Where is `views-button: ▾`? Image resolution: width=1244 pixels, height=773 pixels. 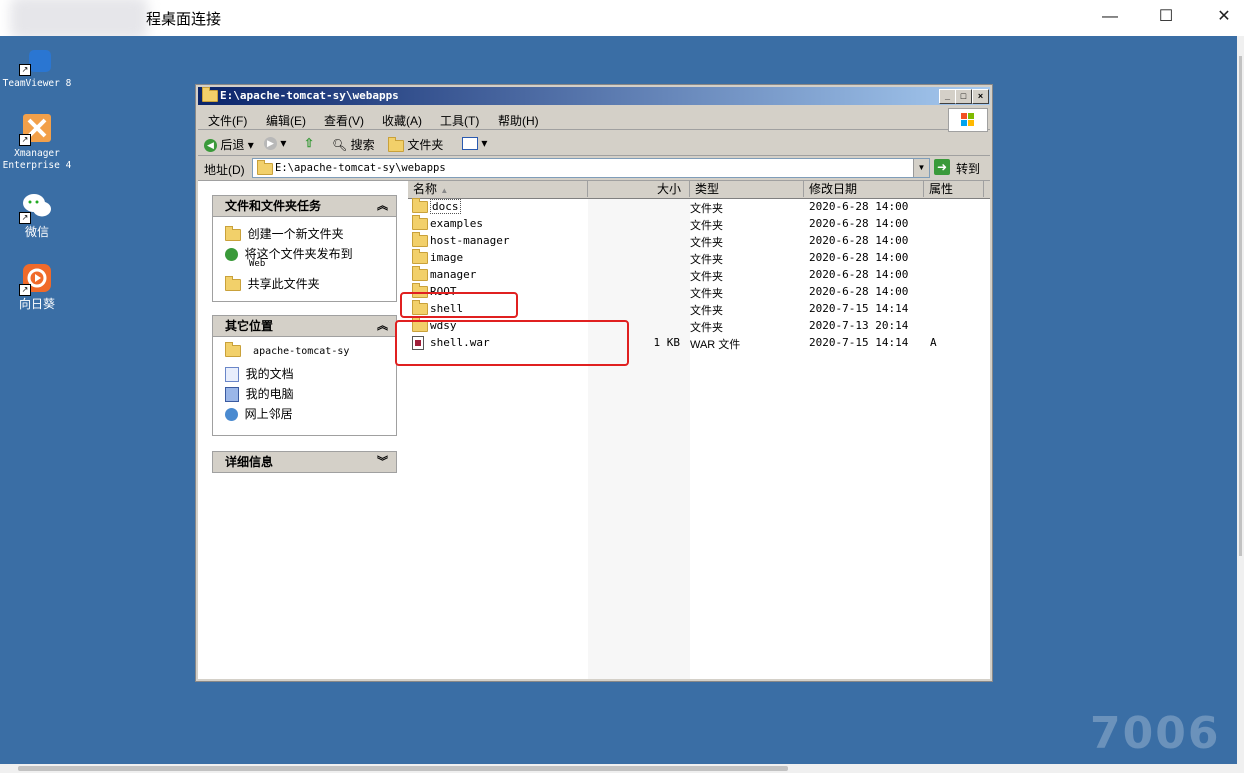
views-button: ▾ is located at coordinates (474, 143).